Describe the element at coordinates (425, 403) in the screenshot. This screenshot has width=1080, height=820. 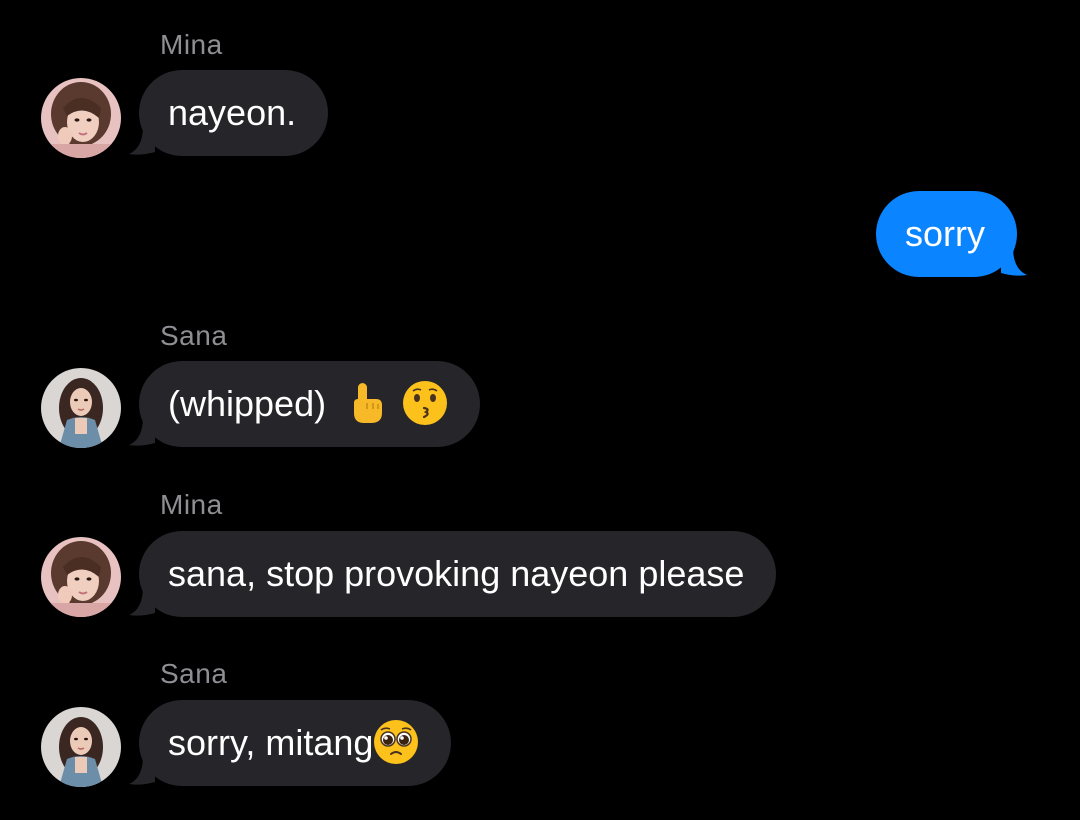
I see `kissing-face-emoji` at that location.